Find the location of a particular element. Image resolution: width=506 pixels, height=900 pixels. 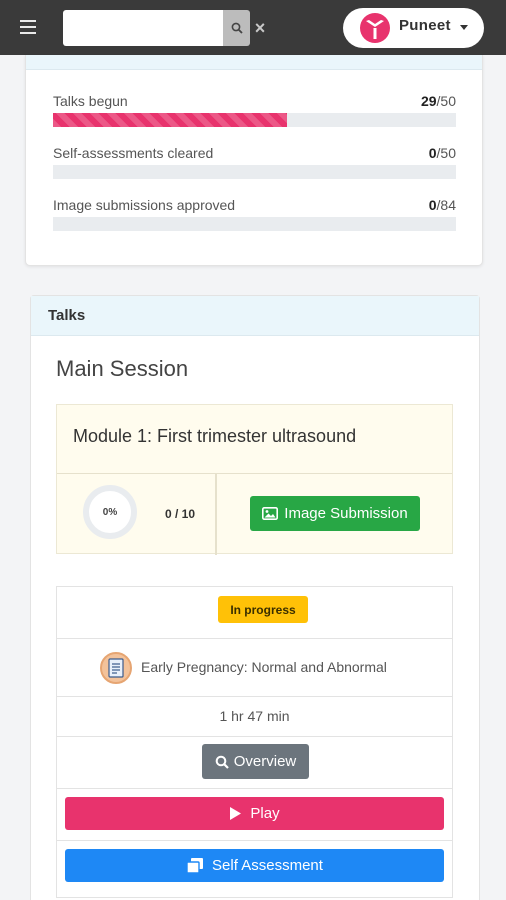

play-label: Play is located at coordinates (265, 813).